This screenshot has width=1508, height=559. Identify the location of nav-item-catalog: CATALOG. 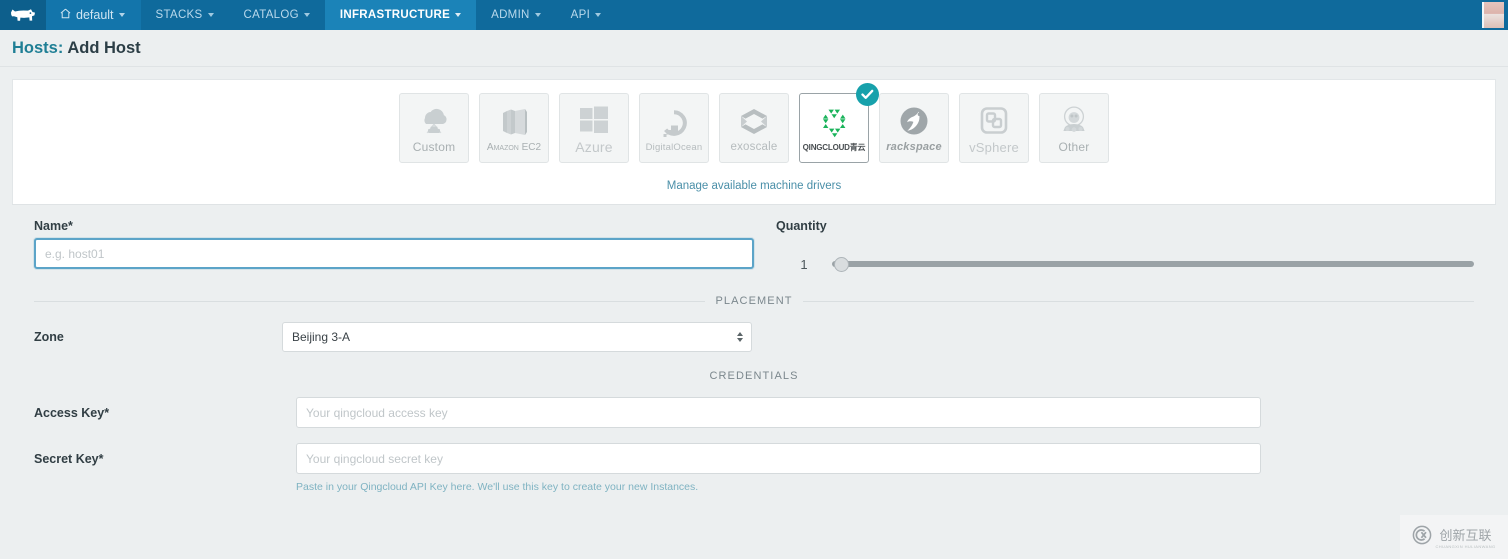
(277, 15).